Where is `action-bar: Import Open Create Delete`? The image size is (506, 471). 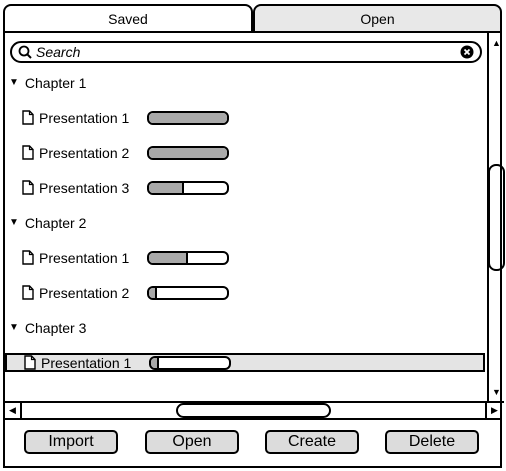 action-bar: Import Open Create Delete is located at coordinates (252, 443).